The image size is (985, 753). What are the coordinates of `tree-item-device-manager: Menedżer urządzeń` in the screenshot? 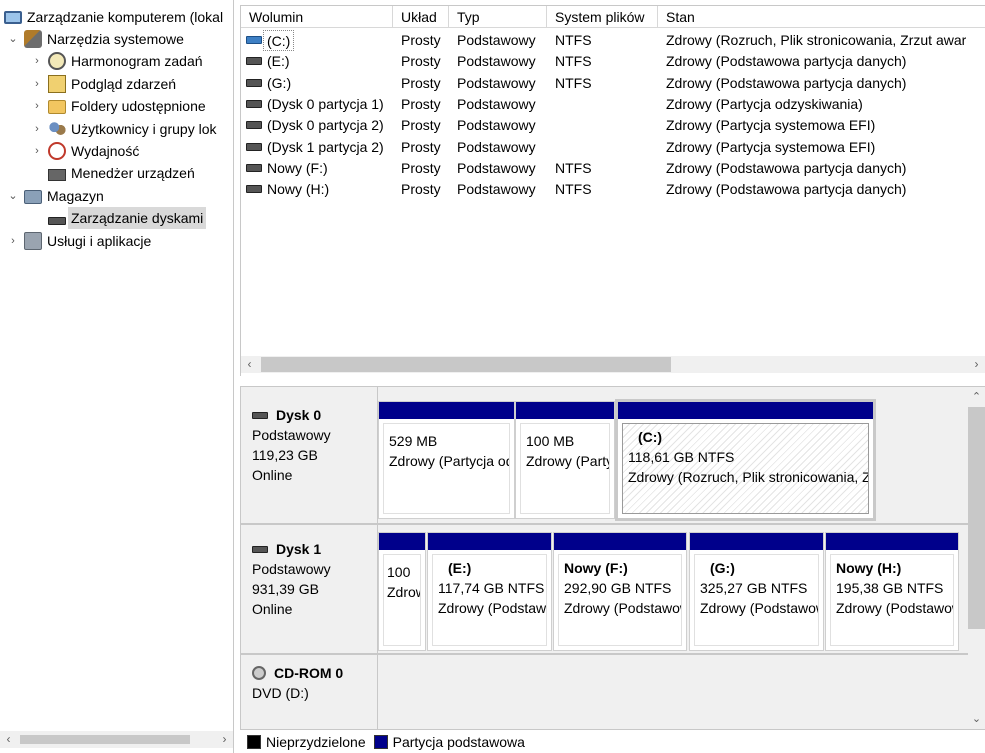 It's located at (112, 173).